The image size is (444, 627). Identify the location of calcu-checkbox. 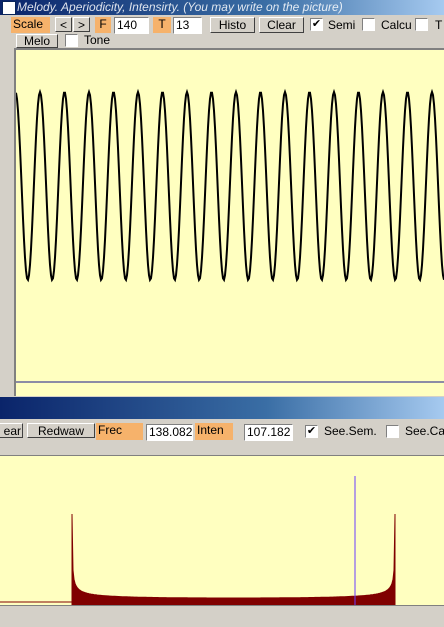
(368, 24).